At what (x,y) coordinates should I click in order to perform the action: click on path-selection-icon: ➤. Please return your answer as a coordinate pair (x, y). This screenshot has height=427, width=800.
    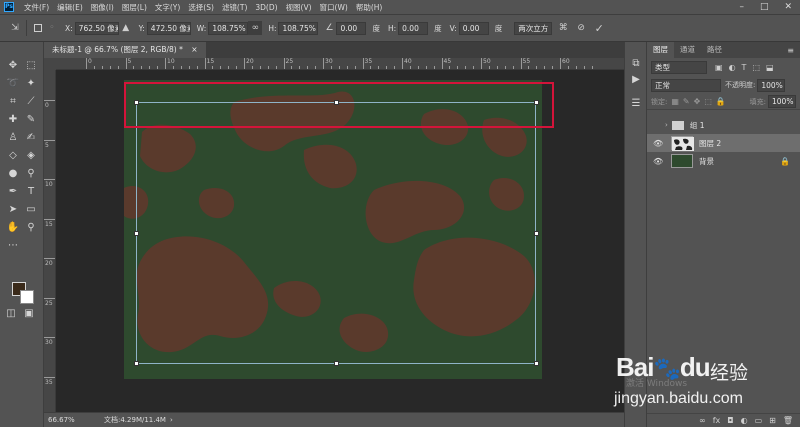
    Looking at the image, I should click on (13, 209).